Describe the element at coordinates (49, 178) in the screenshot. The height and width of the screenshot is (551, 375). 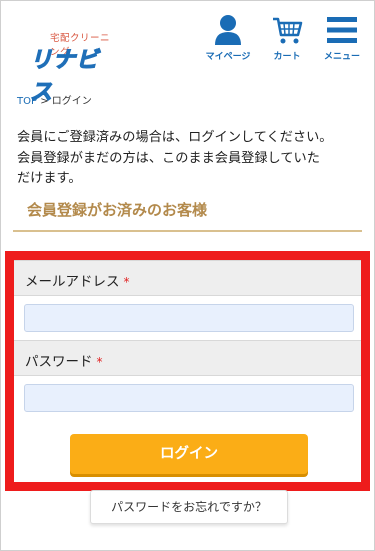
I see `intro-line-3: だけます。` at that location.